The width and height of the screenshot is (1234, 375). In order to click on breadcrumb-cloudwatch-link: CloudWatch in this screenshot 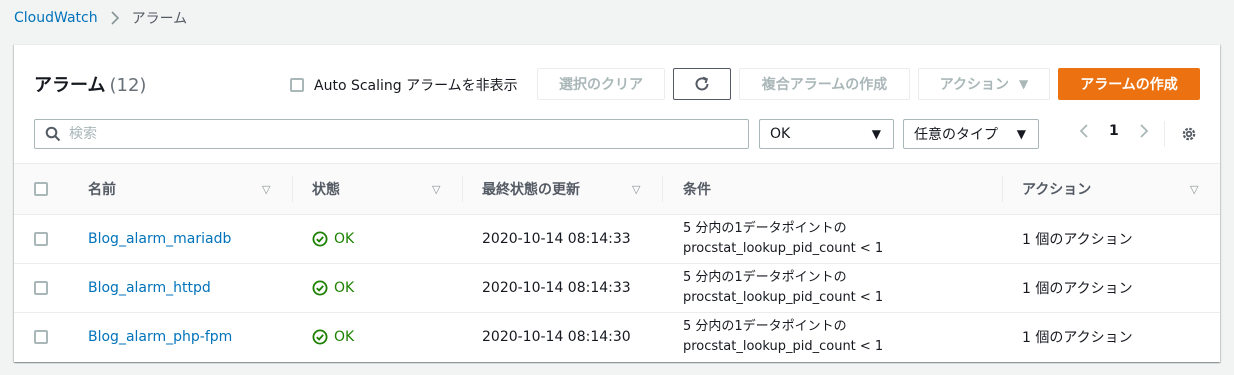, I will do `click(56, 18)`.